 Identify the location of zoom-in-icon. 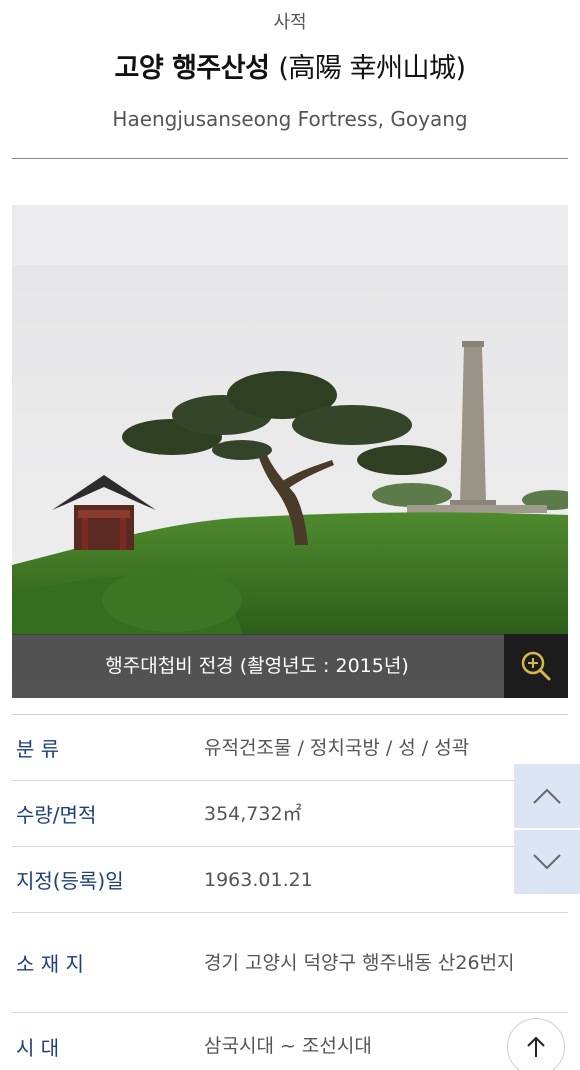
(536, 666).